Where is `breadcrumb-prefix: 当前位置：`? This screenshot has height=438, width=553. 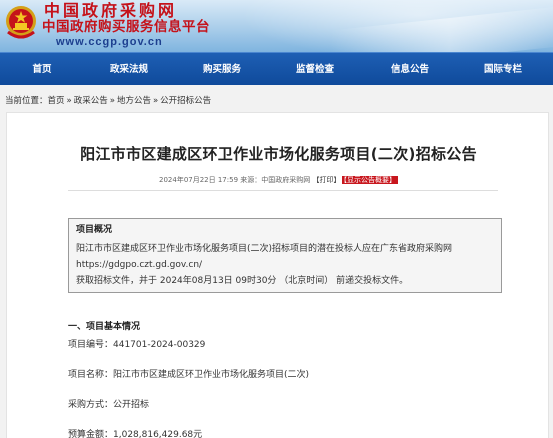
breadcrumb-prefix: 当前位置： is located at coordinates (26, 101).